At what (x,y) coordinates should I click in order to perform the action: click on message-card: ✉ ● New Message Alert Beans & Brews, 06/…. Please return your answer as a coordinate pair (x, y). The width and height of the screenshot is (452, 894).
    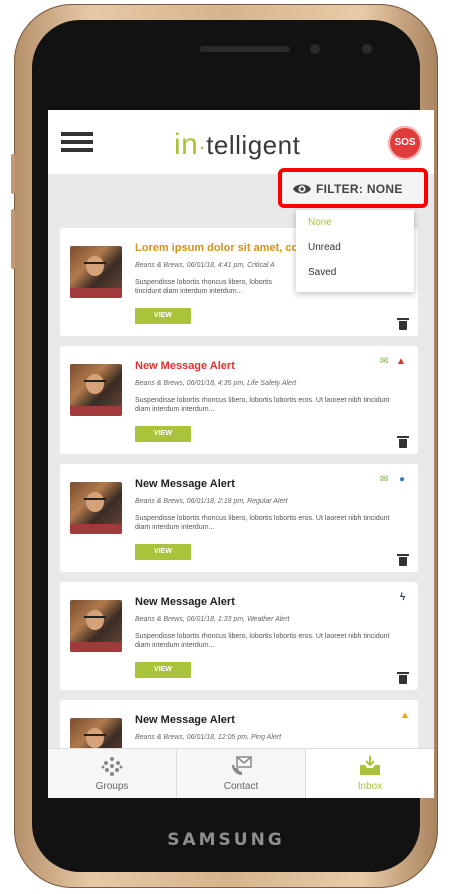
    Looking at the image, I should click on (239, 518).